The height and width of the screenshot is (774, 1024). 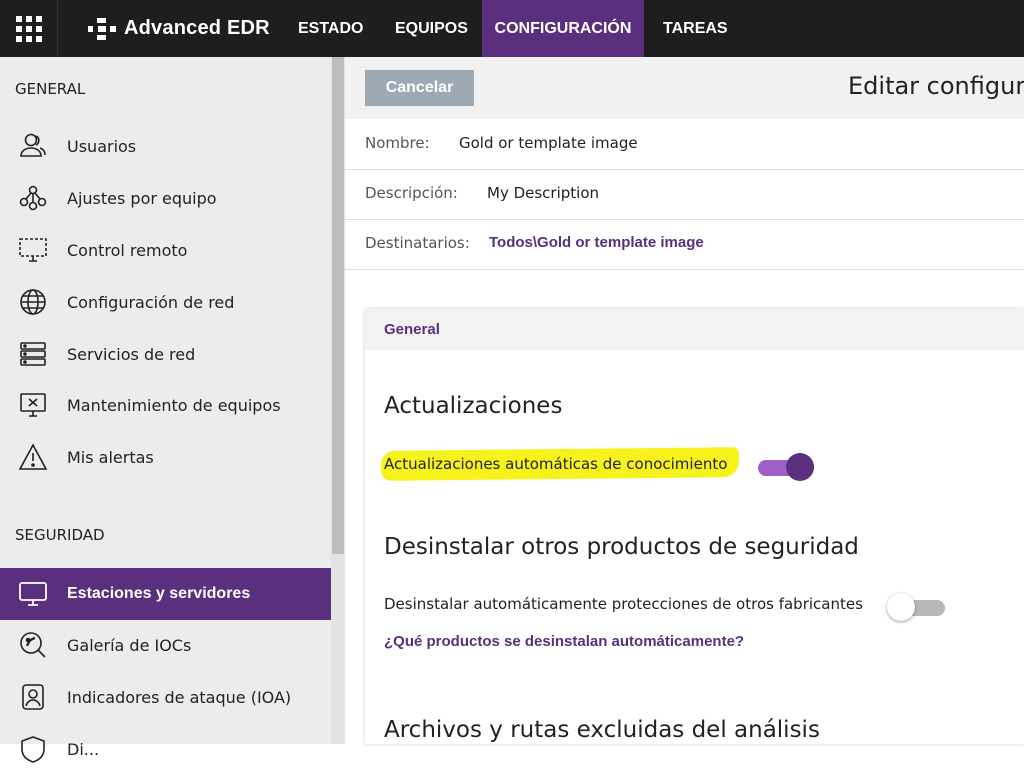 What do you see at coordinates (695, 28) in the screenshot?
I see `tab-tareas: TAREAS` at bounding box center [695, 28].